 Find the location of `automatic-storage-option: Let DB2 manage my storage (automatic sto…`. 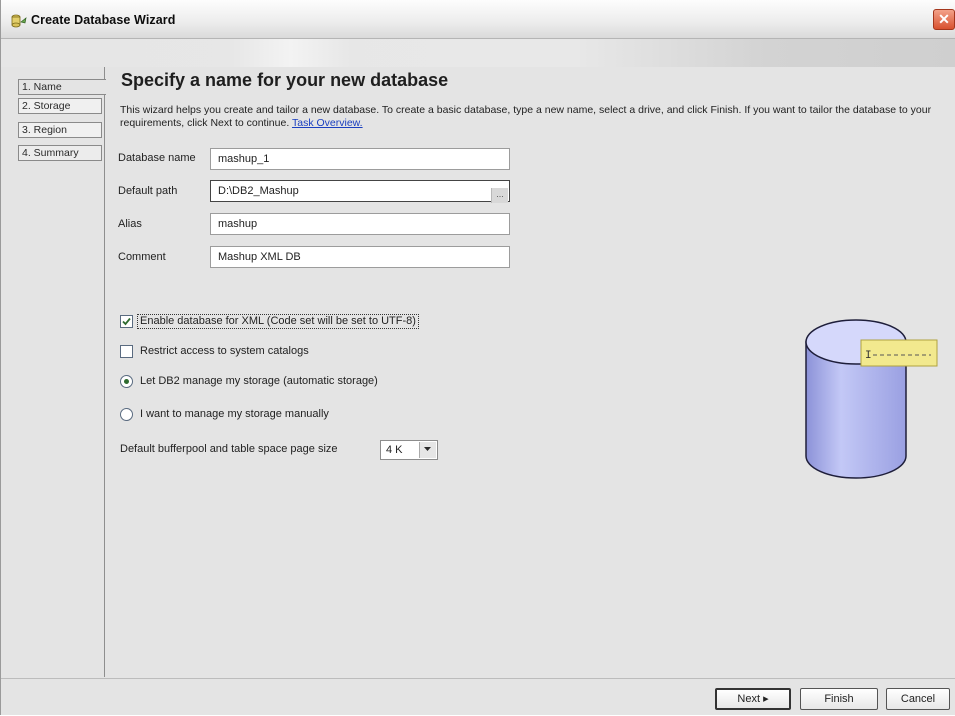

automatic-storage-option: Let DB2 manage my storage (automatic sto… is located at coordinates (280, 383).